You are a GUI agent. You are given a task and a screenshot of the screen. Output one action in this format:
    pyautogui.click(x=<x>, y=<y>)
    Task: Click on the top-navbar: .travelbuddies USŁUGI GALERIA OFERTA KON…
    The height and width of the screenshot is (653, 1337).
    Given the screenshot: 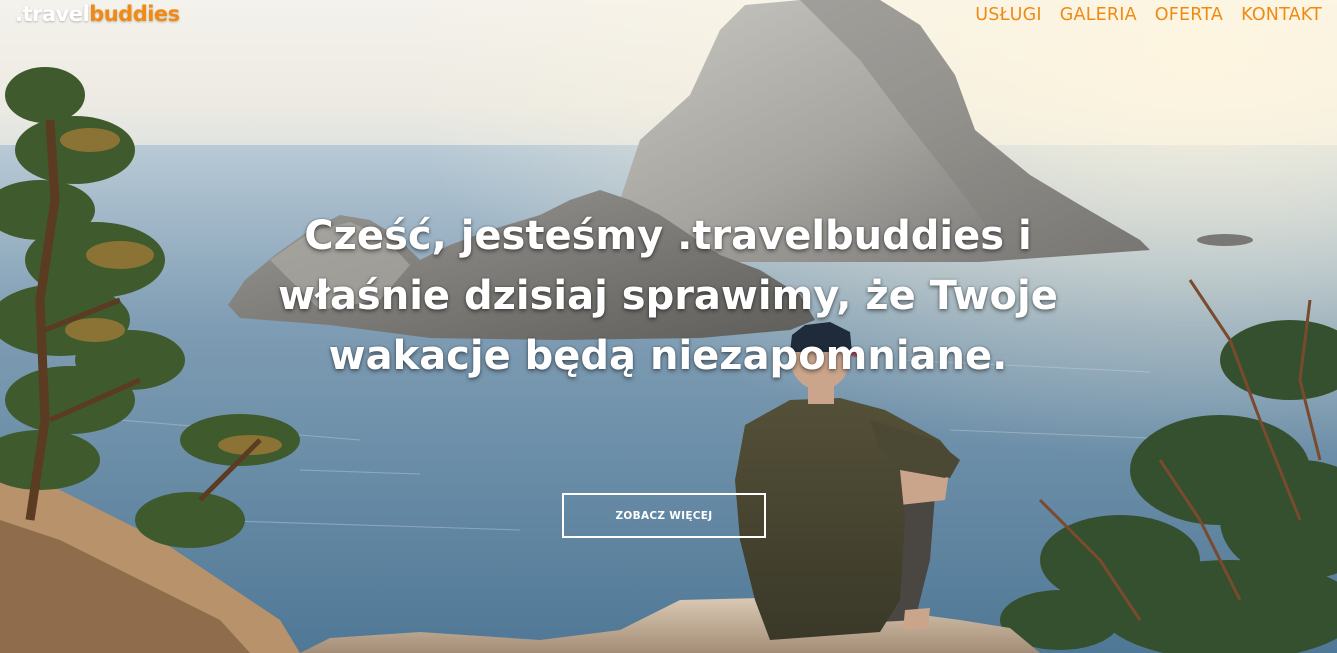 What is the action you would take?
    pyautogui.click(x=668, y=17)
    